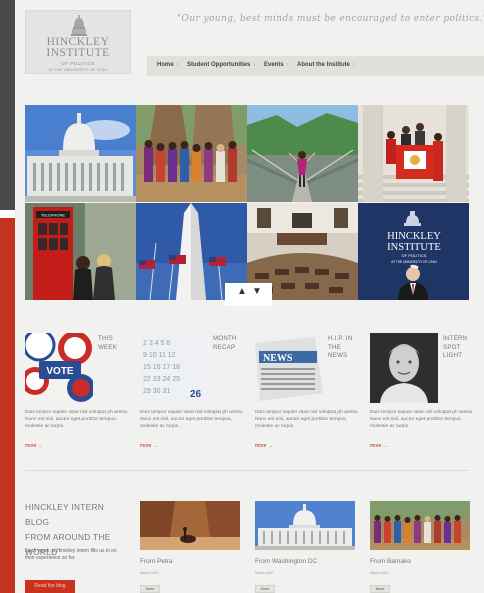  Describe the element at coordinates (190, 525) in the screenshot. I see `post-image-petra` at that location.